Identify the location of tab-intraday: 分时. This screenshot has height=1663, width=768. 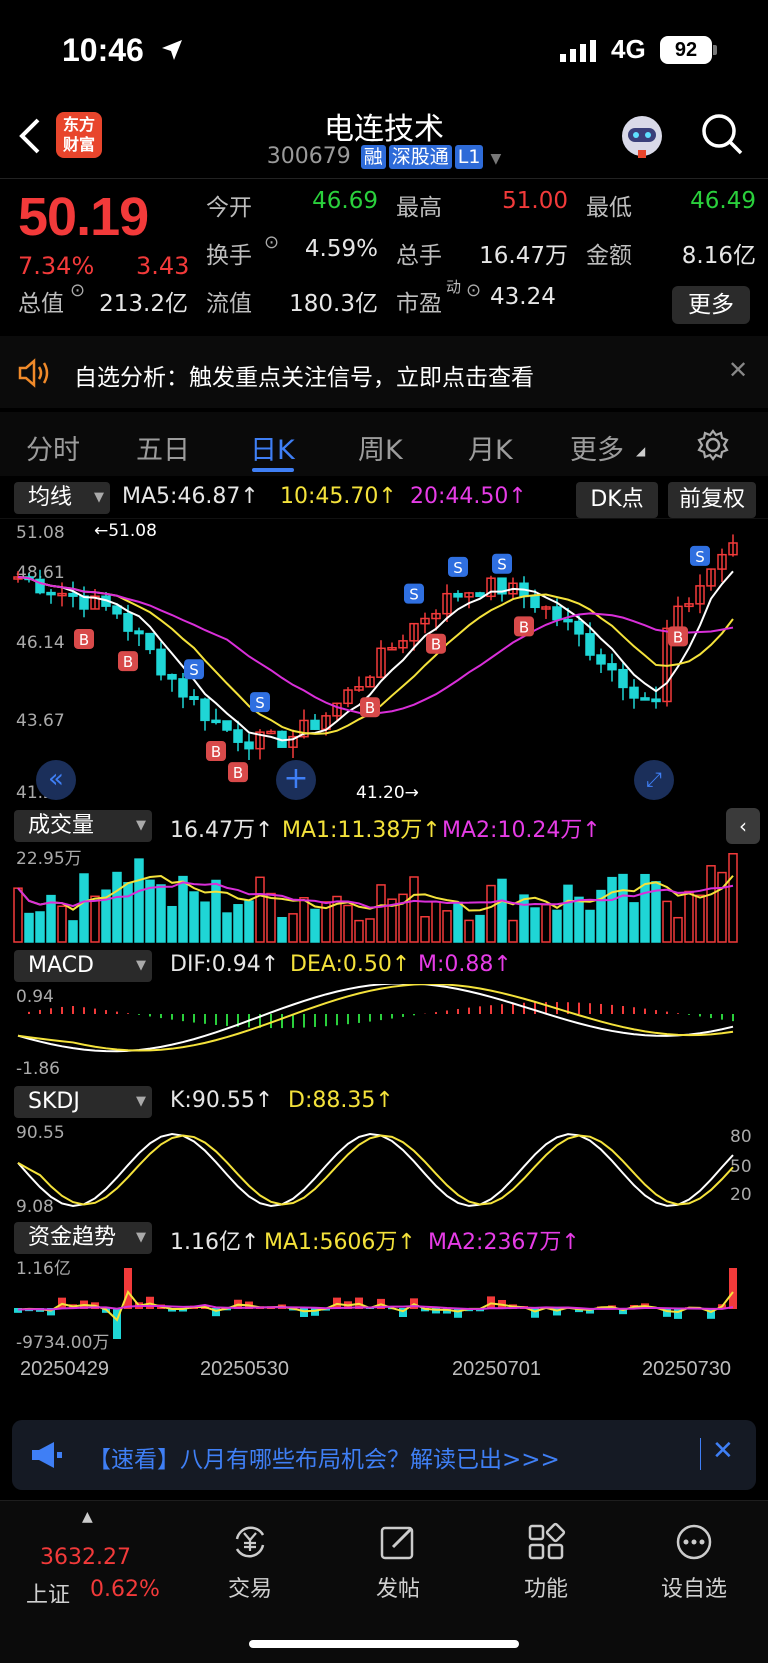
(53, 447).